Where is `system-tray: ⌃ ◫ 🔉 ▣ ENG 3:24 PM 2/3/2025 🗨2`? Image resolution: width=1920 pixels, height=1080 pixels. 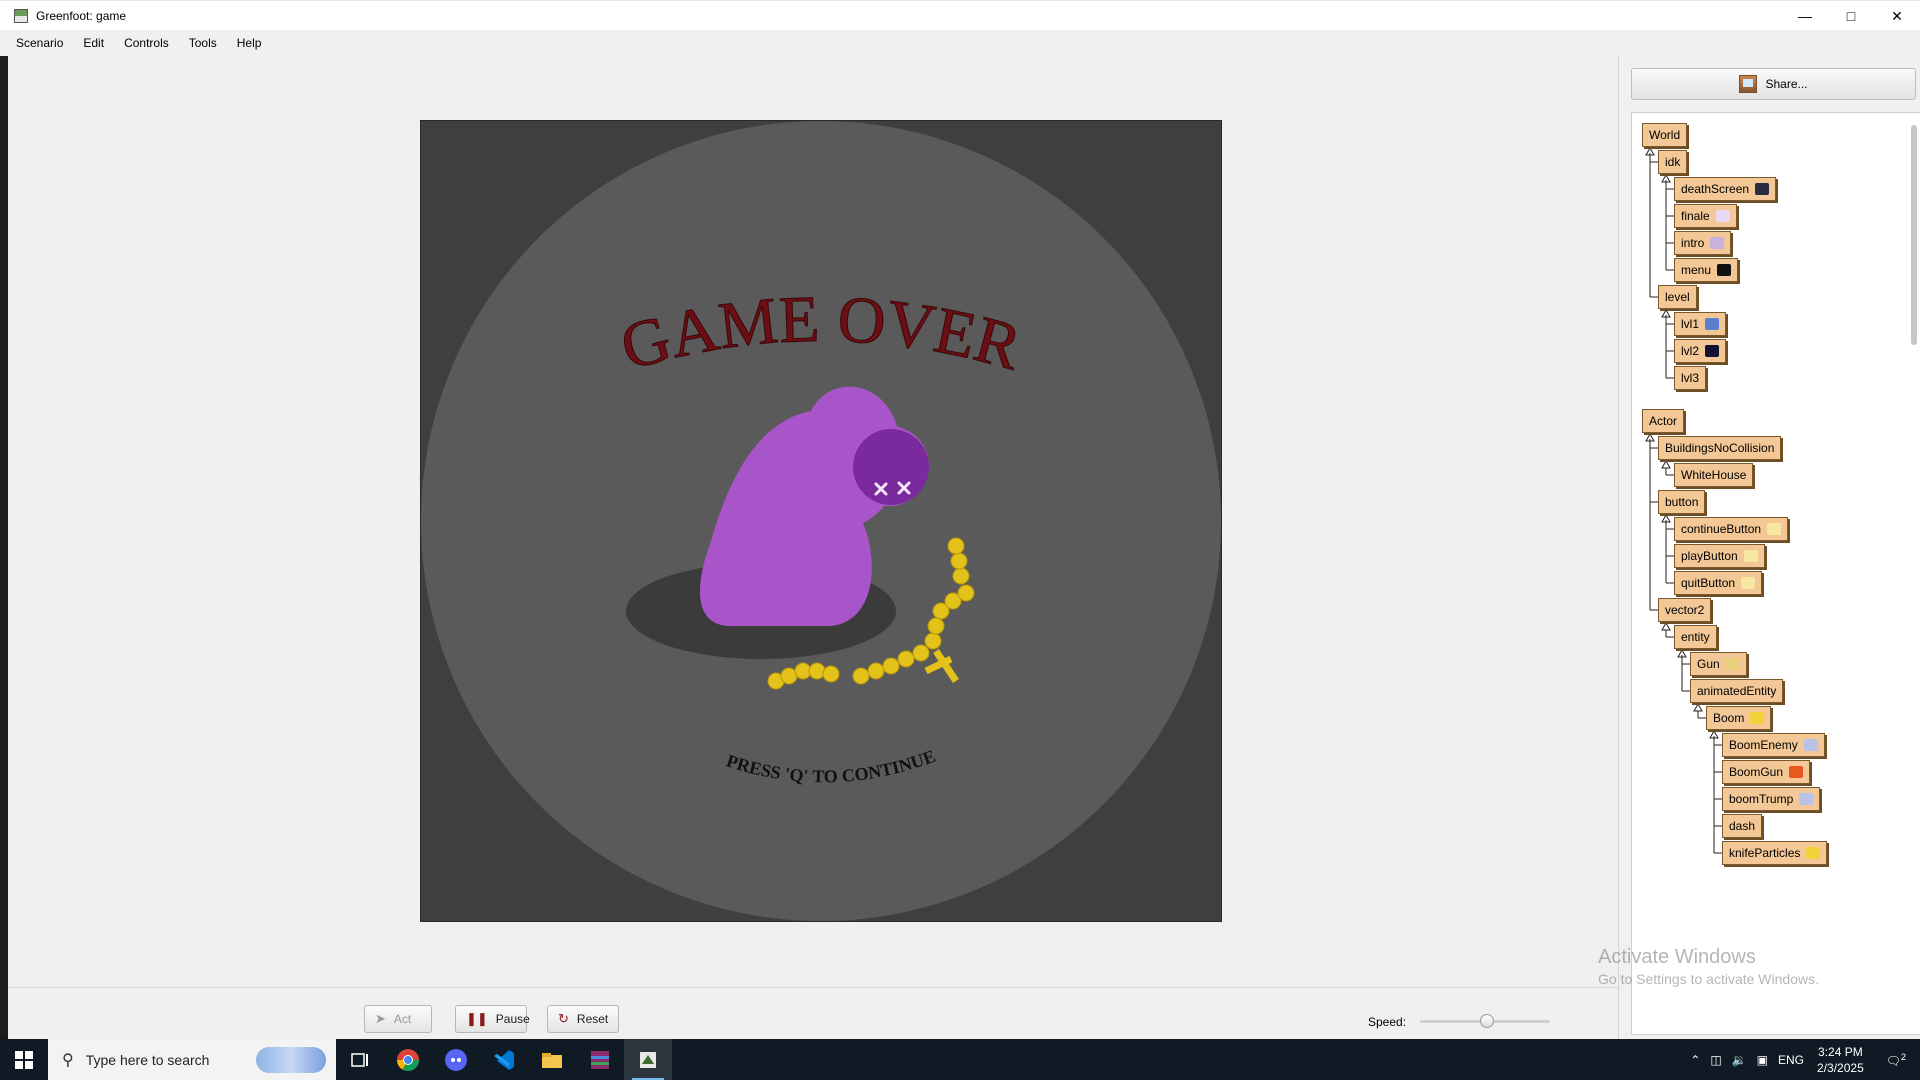 system-tray: ⌃ ◫ 🔉 ▣ ENG 3:24 PM 2/3/2025 🗨2 is located at coordinates (1802, 1059).